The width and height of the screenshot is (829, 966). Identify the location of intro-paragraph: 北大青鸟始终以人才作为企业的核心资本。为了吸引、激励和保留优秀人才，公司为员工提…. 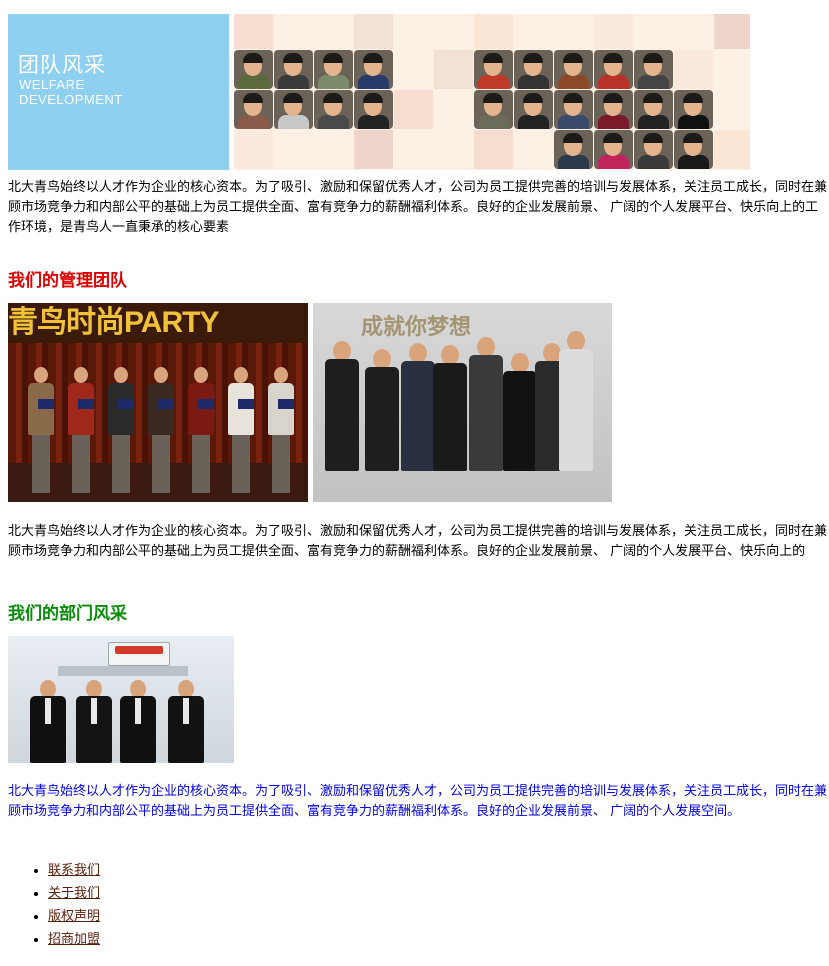
(418, 207).